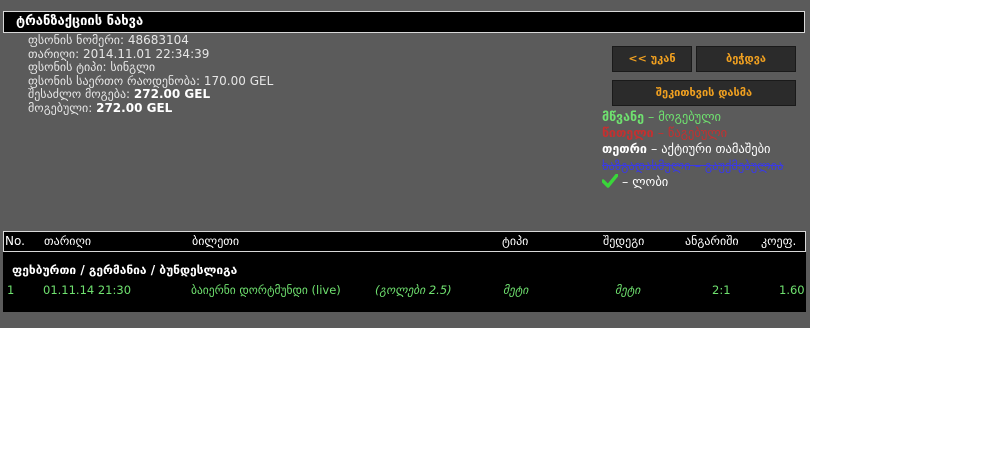 This screenshot has width=981, height=460. What do you see at coordinates (108, 40) in the screenshot?
I see `ticket-number: ფსონის ნომერი: 48683104` at bounding box center [108, 40].